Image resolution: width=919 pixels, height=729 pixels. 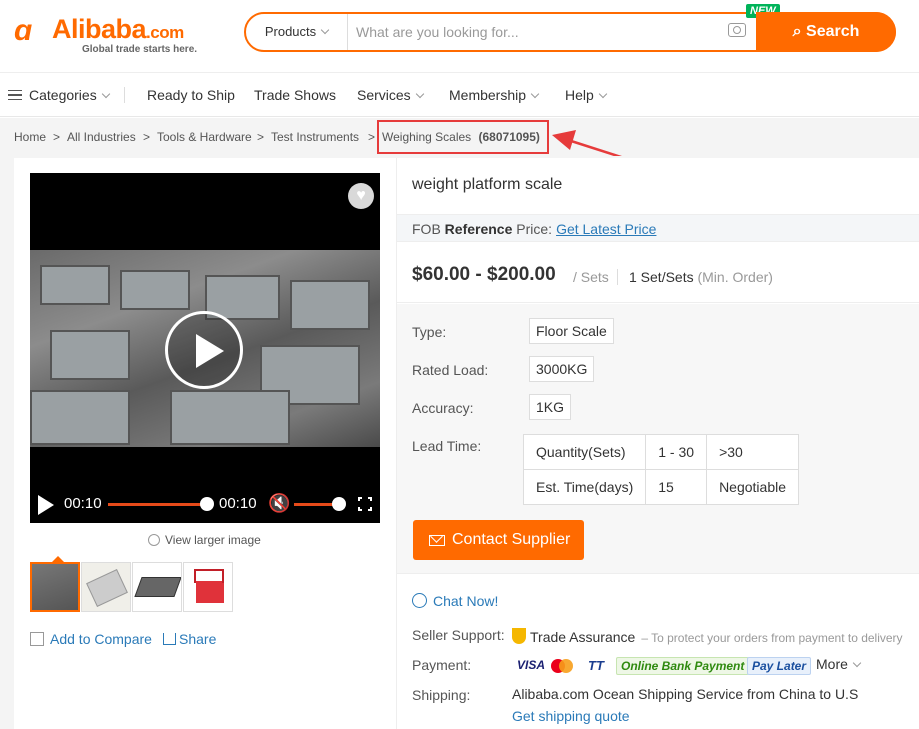 I want to click on view-larger-link: View larger image, so click(x=204, y=539).